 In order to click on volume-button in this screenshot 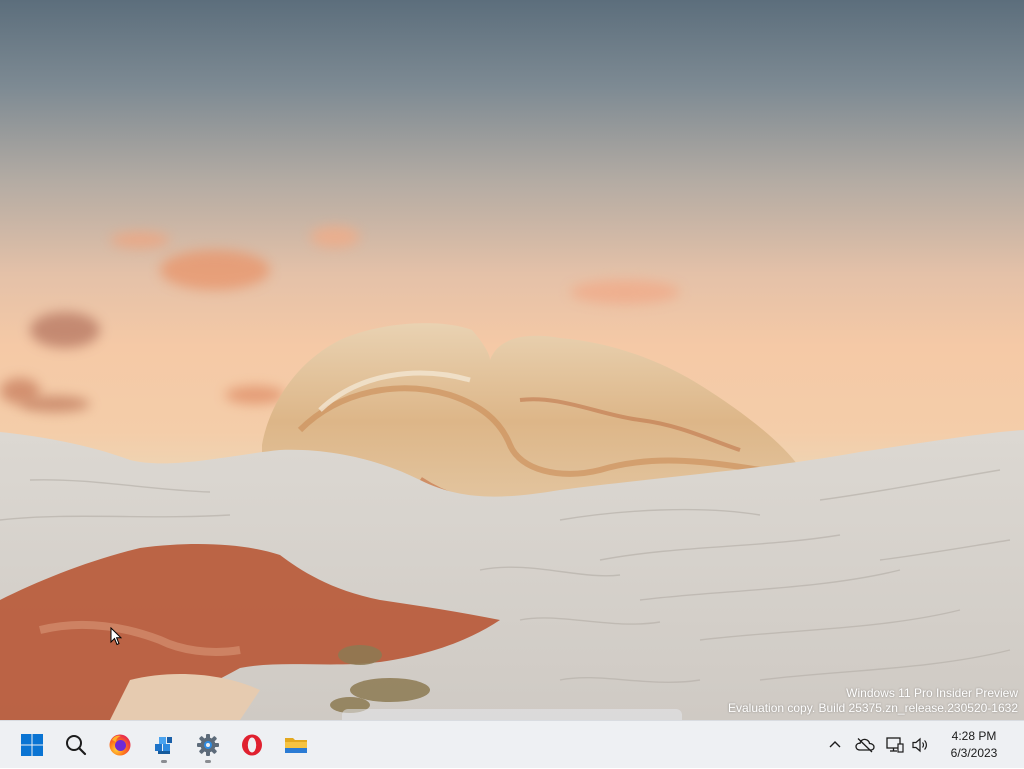, I will do `click(921, 745)`.